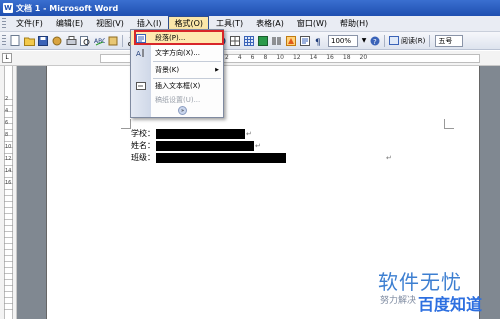  Describe the element at coordinates (205, 145) in the screenshot. I see `name-blank` at that location.